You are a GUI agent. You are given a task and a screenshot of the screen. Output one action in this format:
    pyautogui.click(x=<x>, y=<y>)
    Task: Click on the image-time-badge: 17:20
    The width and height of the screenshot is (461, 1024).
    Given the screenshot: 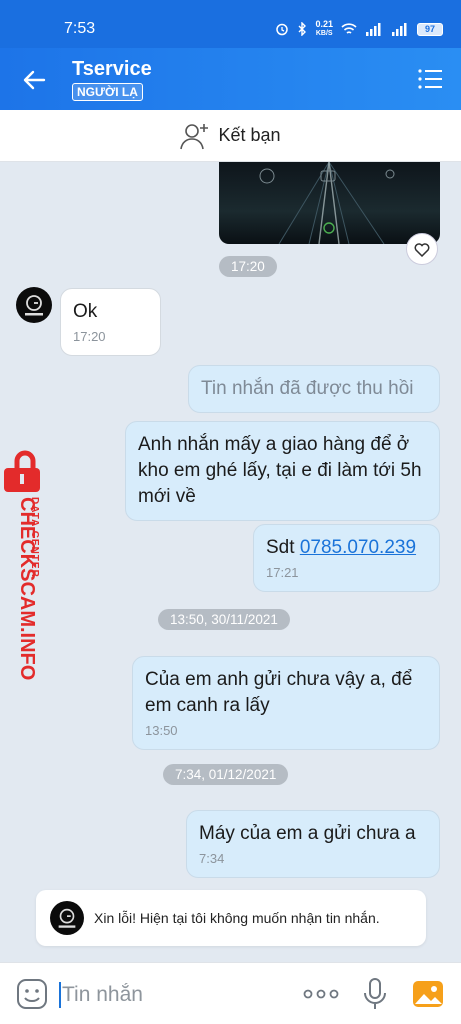 What is the action you would take?
    pyautogui.click(x=248, y=266)
    